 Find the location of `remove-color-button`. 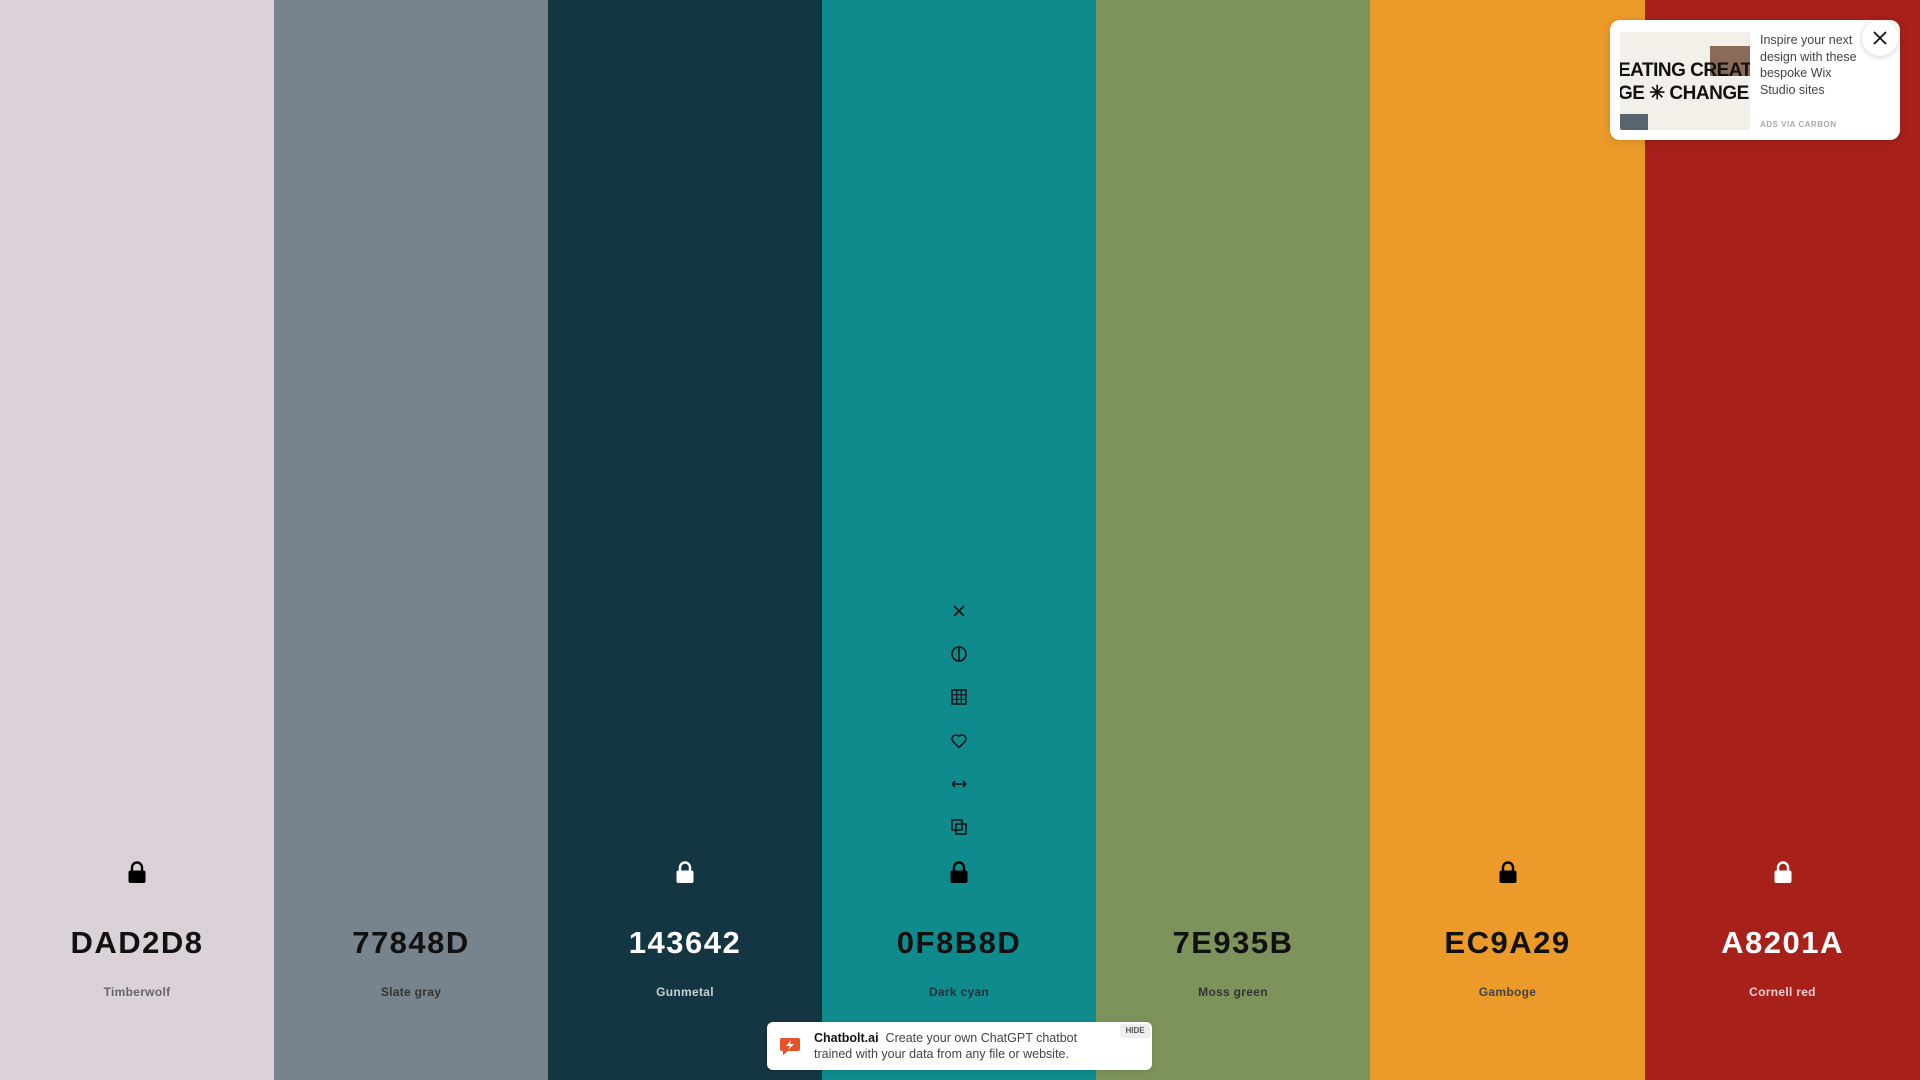

remove-color-button is located at coordinates (959, 611).